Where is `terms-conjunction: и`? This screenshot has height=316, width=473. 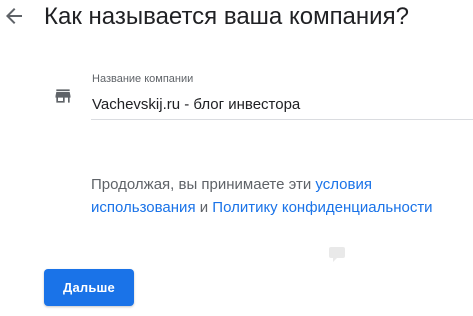
terms-conjunction: и is located at coordinates (204, 207).